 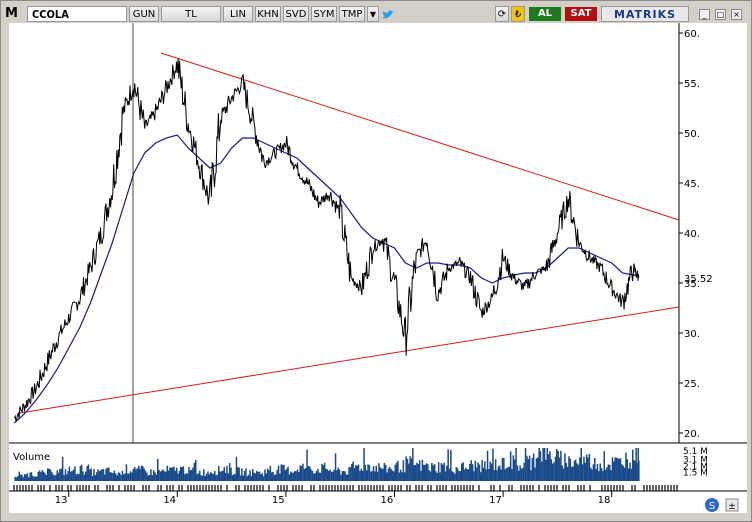 I want to click on maximize-icon: □, so click(x=720, y=14).